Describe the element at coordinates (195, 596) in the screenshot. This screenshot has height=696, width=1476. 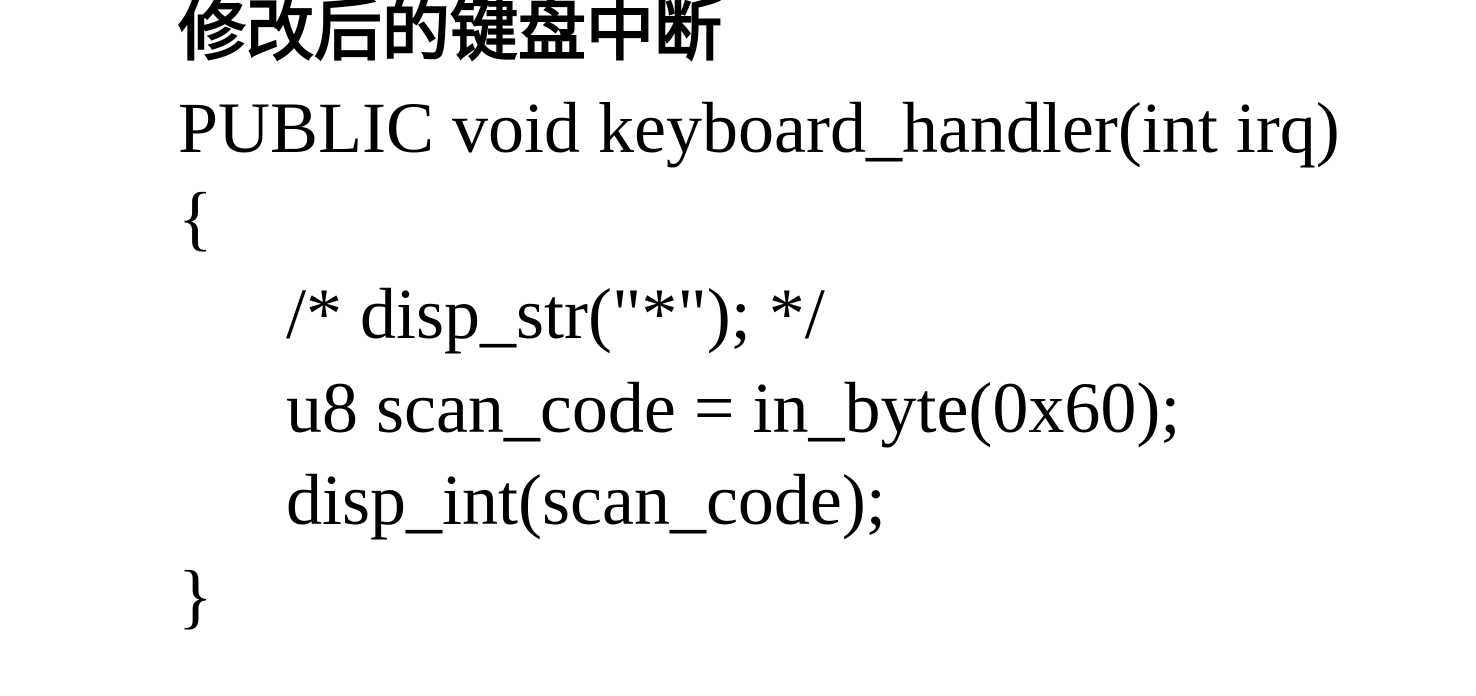
I see `code-line-close-brace: }` at that location.